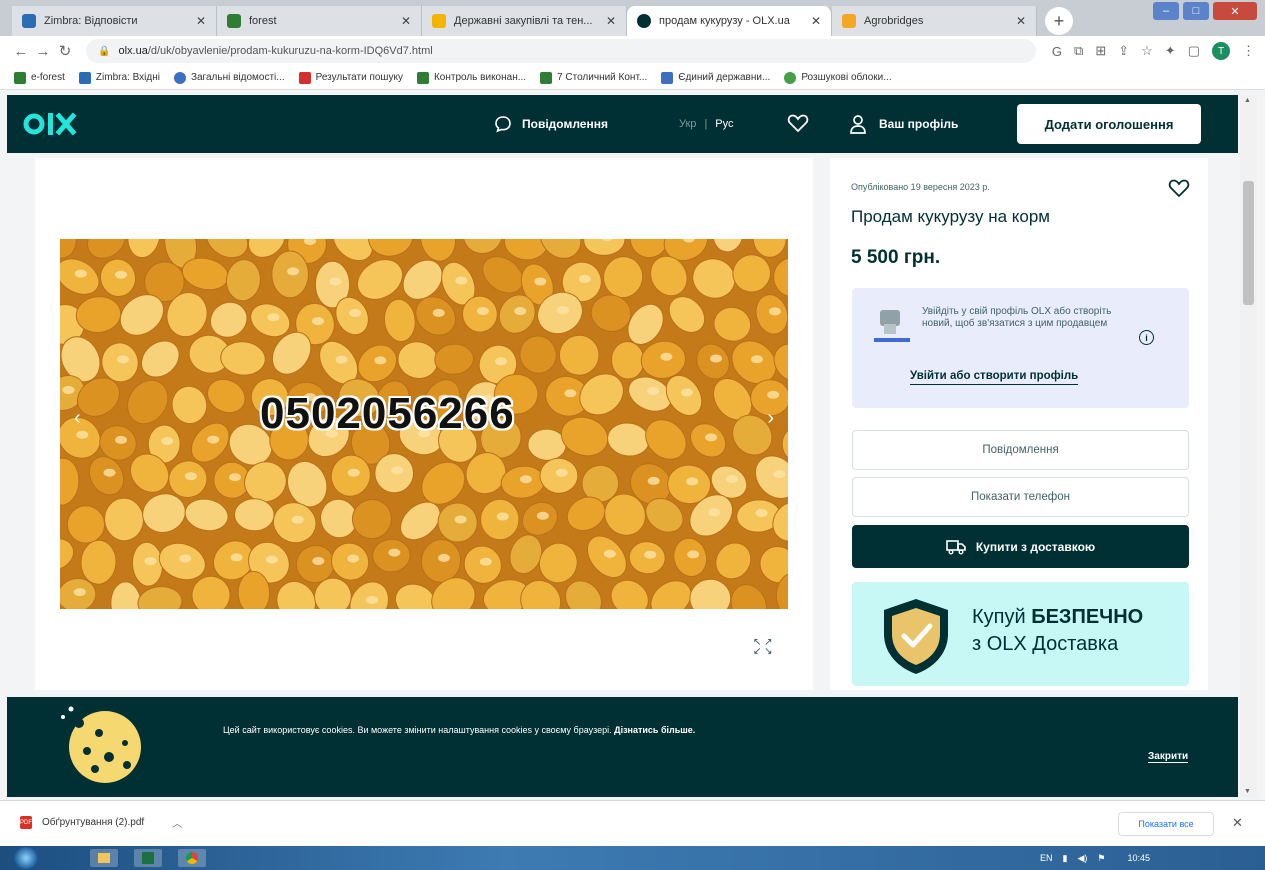 Image resolution: width=1265 pixels, height=870 pixels. Describe the element at coordinates (654, 730) in the screenshot. I see `cookie-learn-more-link: Дізнатись більше.` at that location.